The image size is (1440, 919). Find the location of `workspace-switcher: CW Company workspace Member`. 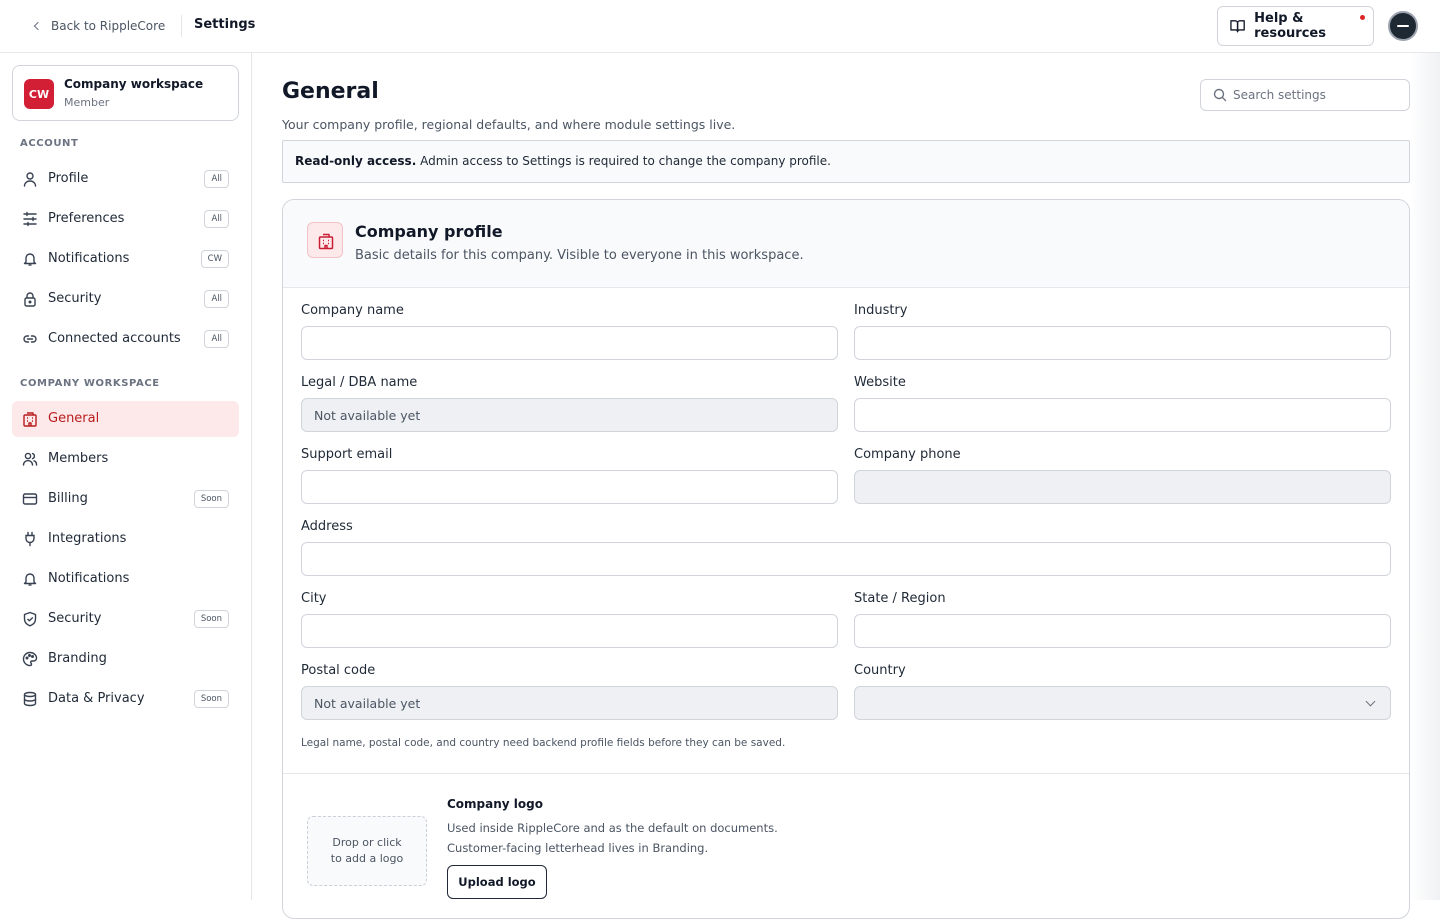

workspace-switcher: CW Company workspace Member is located at coordinates (125, 93).